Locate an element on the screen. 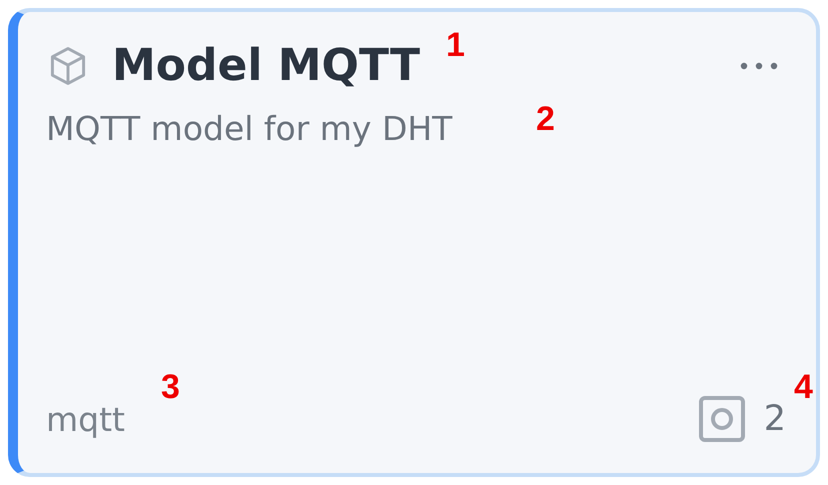  callout-number: 3 is located at coordinates (170, 387).